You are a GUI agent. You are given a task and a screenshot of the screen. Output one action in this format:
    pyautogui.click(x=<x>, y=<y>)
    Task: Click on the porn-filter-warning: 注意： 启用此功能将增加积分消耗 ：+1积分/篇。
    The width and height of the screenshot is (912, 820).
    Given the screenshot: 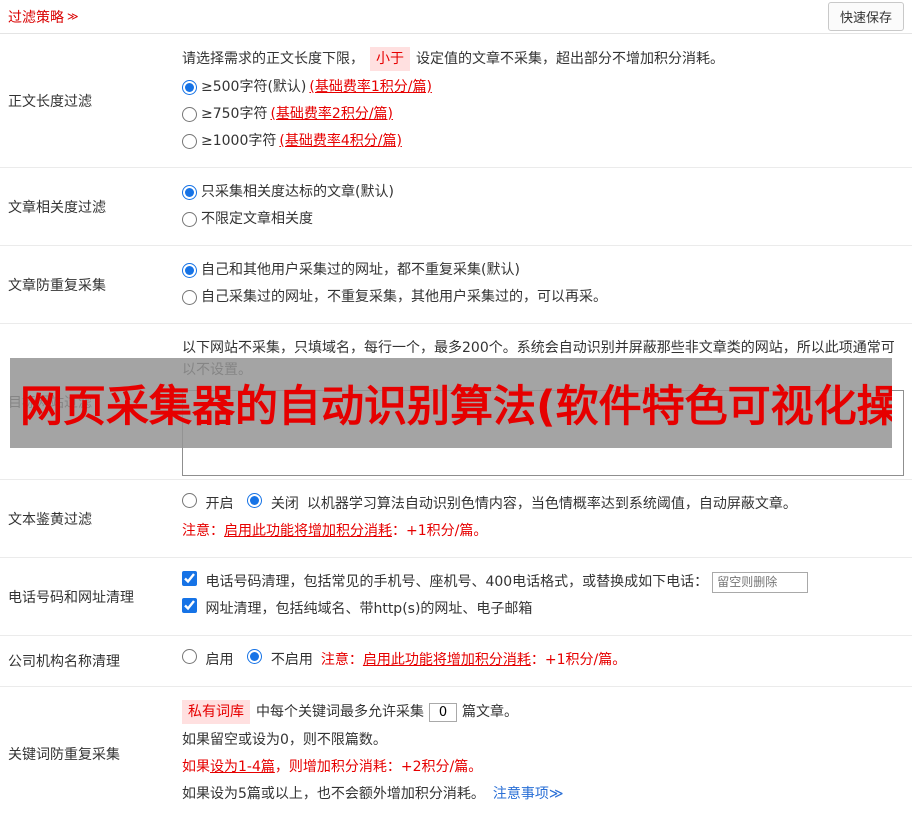 What is the action you would take?
    pyautogui.click(x=335, y=531)
    